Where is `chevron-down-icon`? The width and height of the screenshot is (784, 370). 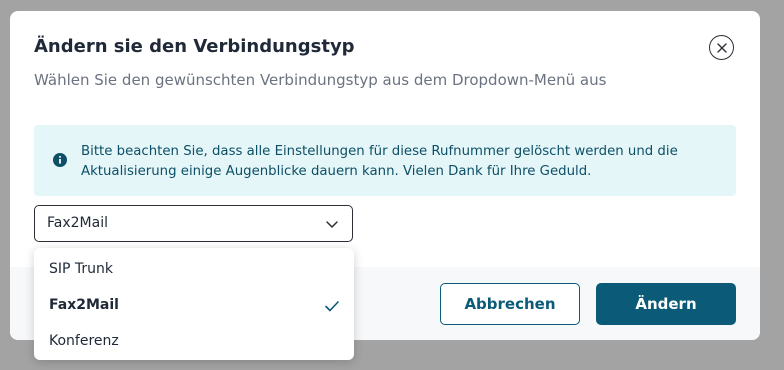 chevron-down-icon is located at coordinates (332, 224).